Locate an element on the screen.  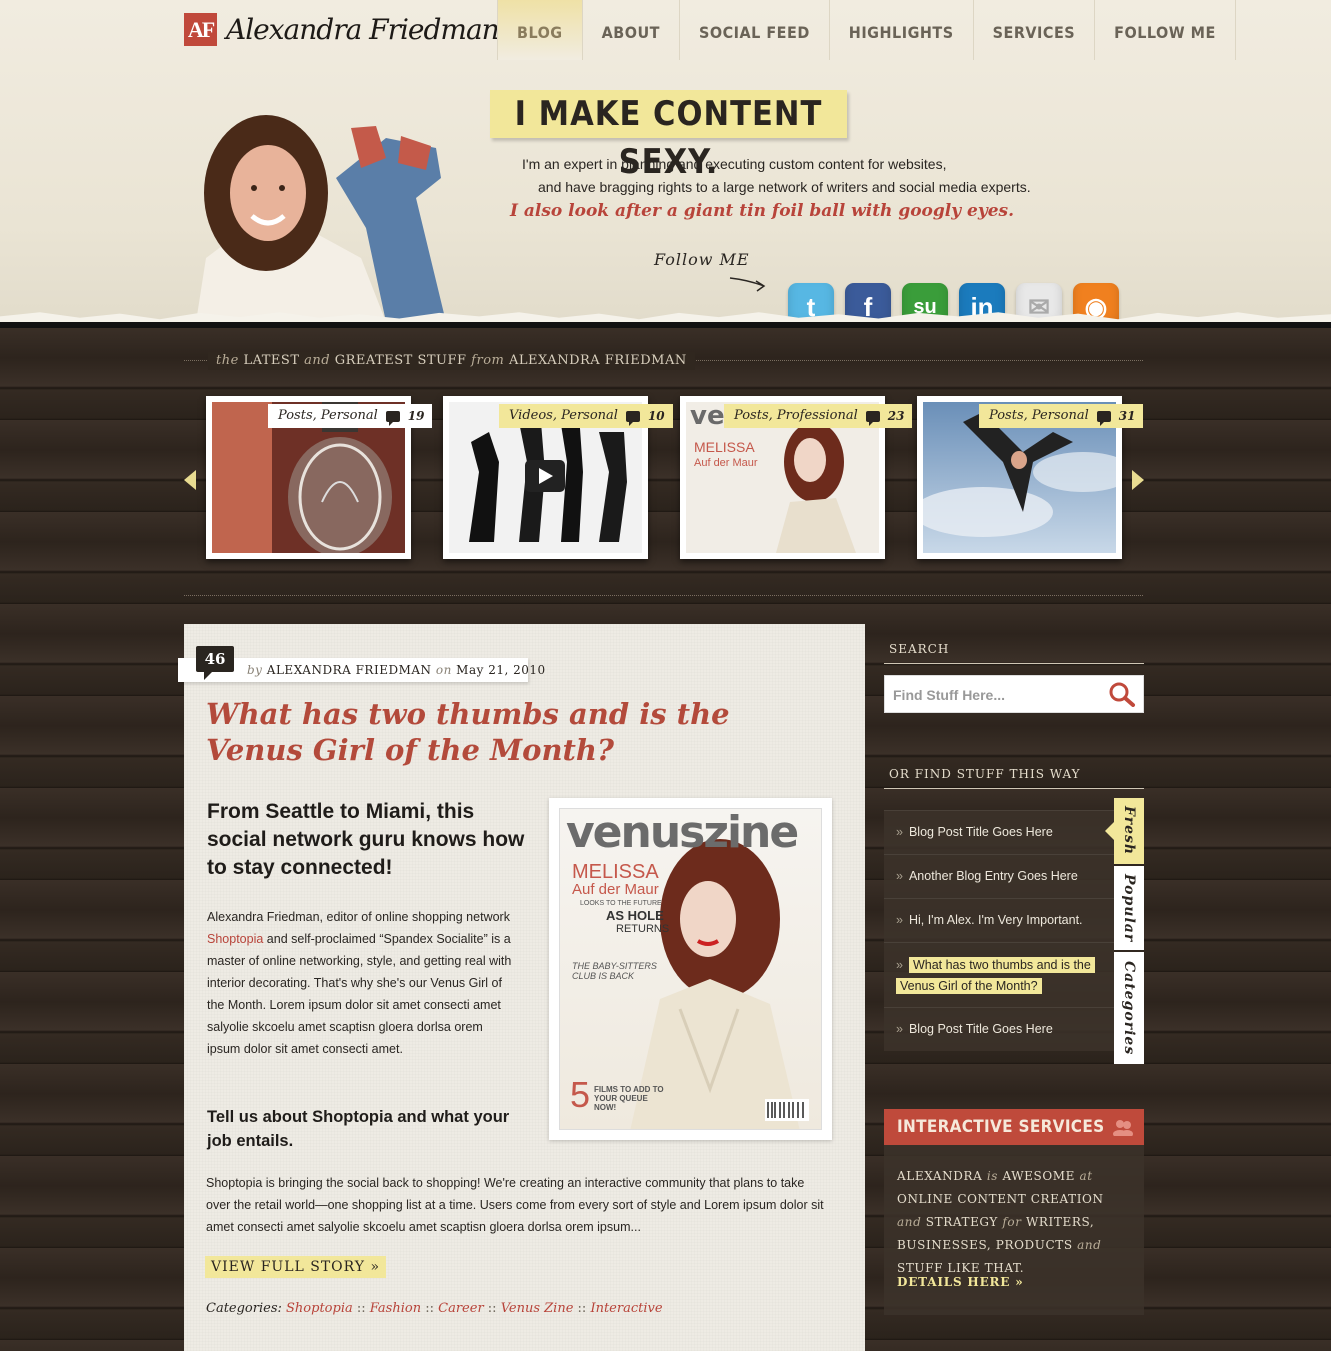
magazine-masthead: venuszine is located at coordinates (682, 833).